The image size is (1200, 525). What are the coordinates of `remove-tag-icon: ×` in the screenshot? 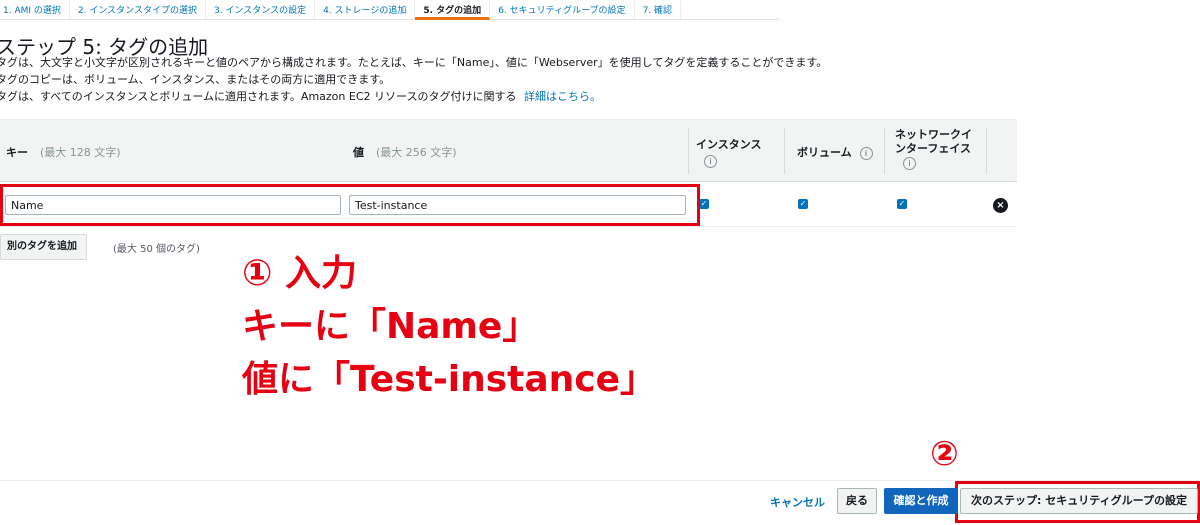 It's located at (1000, 205).